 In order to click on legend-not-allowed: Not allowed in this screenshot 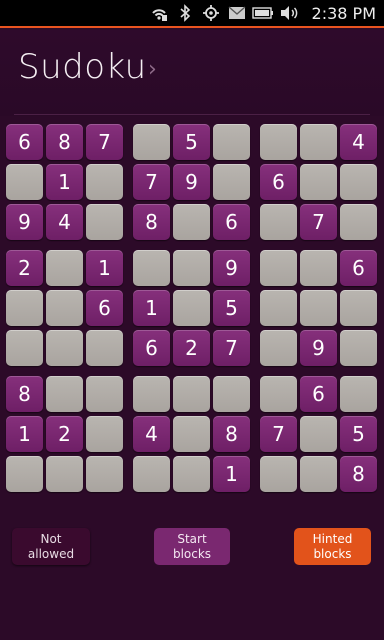, I will do `click(51, 546)`.